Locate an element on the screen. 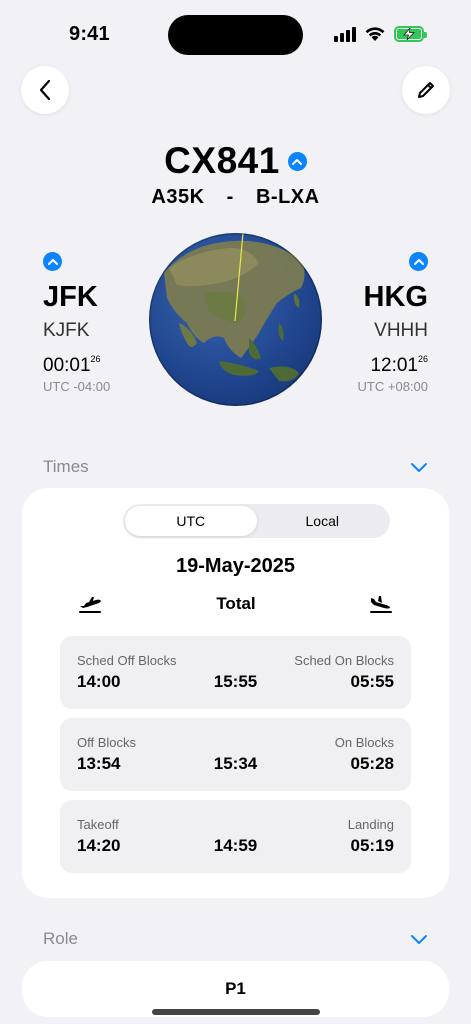 The height and width of the screenshot is (1024, 471). wifi-icon is located at coordinates (375, 34).